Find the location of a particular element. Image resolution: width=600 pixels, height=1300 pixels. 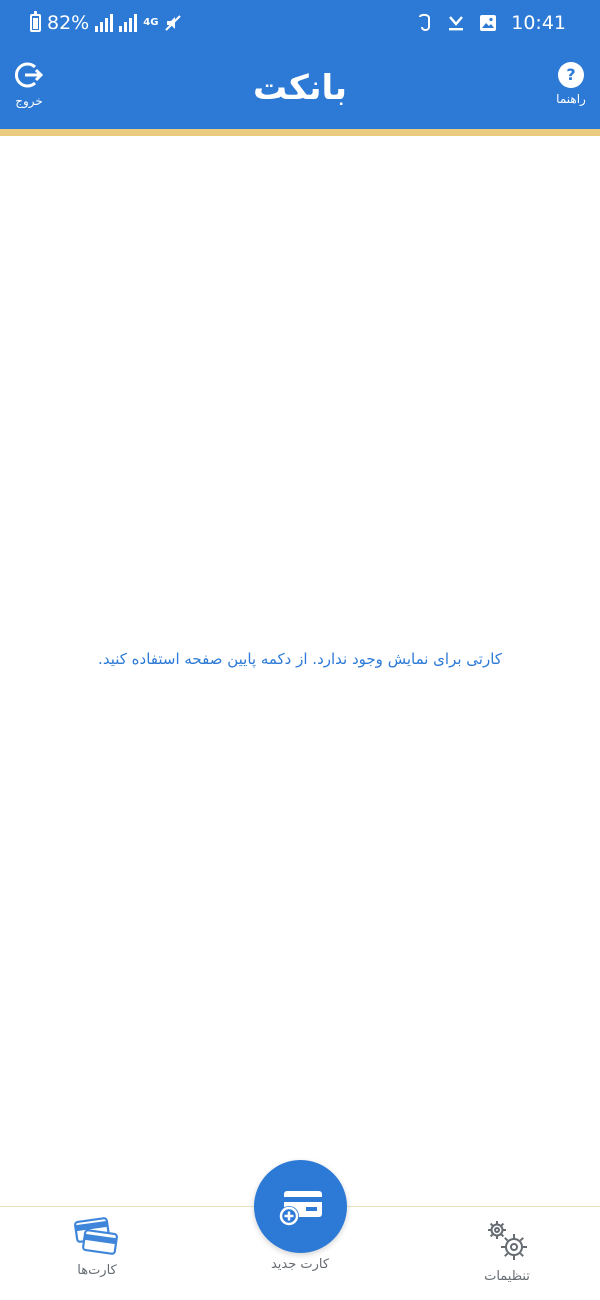

cards-icon is located at coordinates (96, 1236).